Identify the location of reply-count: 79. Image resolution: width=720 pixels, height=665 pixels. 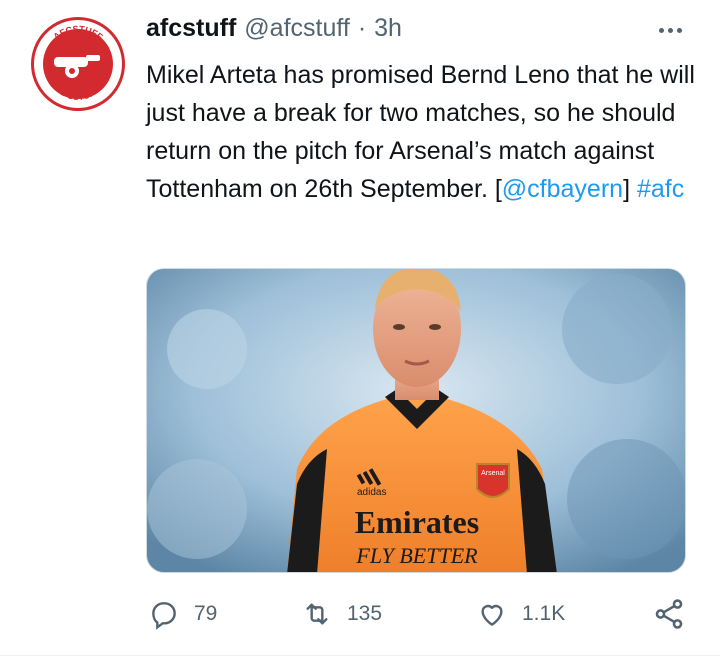
(206, 613).